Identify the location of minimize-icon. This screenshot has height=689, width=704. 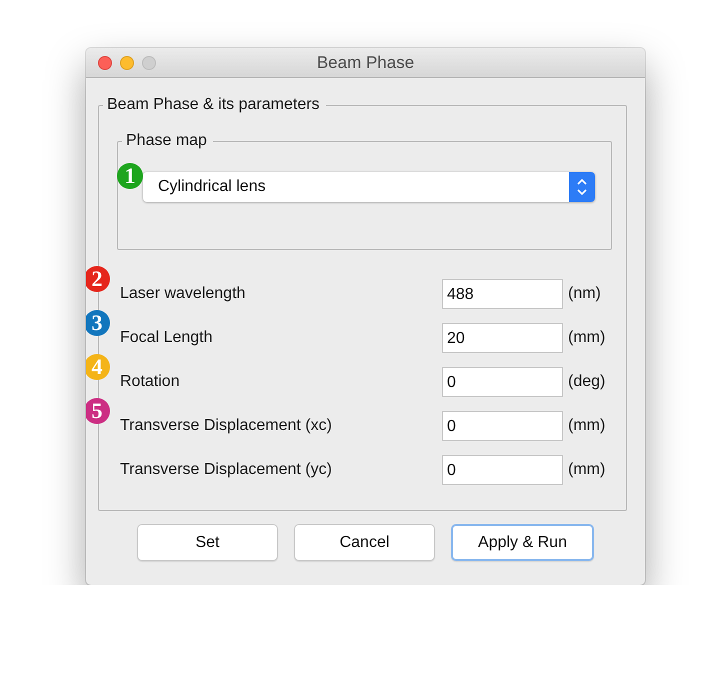
(127, 63).